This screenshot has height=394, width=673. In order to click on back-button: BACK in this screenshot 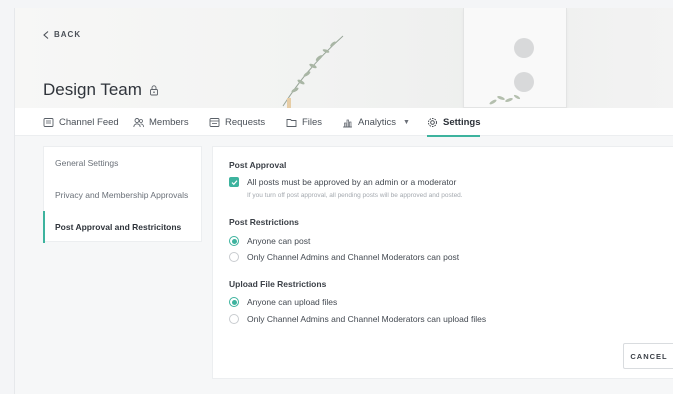, I will do `click(62, 34)`.